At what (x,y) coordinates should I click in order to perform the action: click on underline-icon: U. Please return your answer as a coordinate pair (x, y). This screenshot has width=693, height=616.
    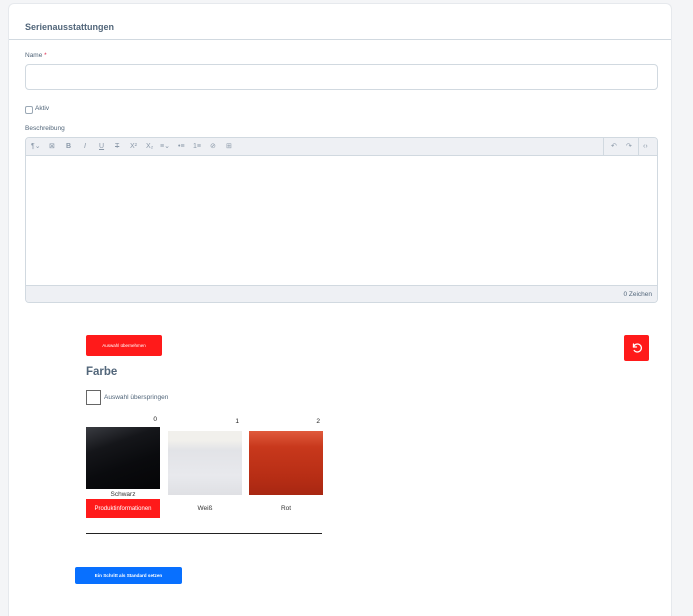
    Looking at the image, I should click on (101, 146).